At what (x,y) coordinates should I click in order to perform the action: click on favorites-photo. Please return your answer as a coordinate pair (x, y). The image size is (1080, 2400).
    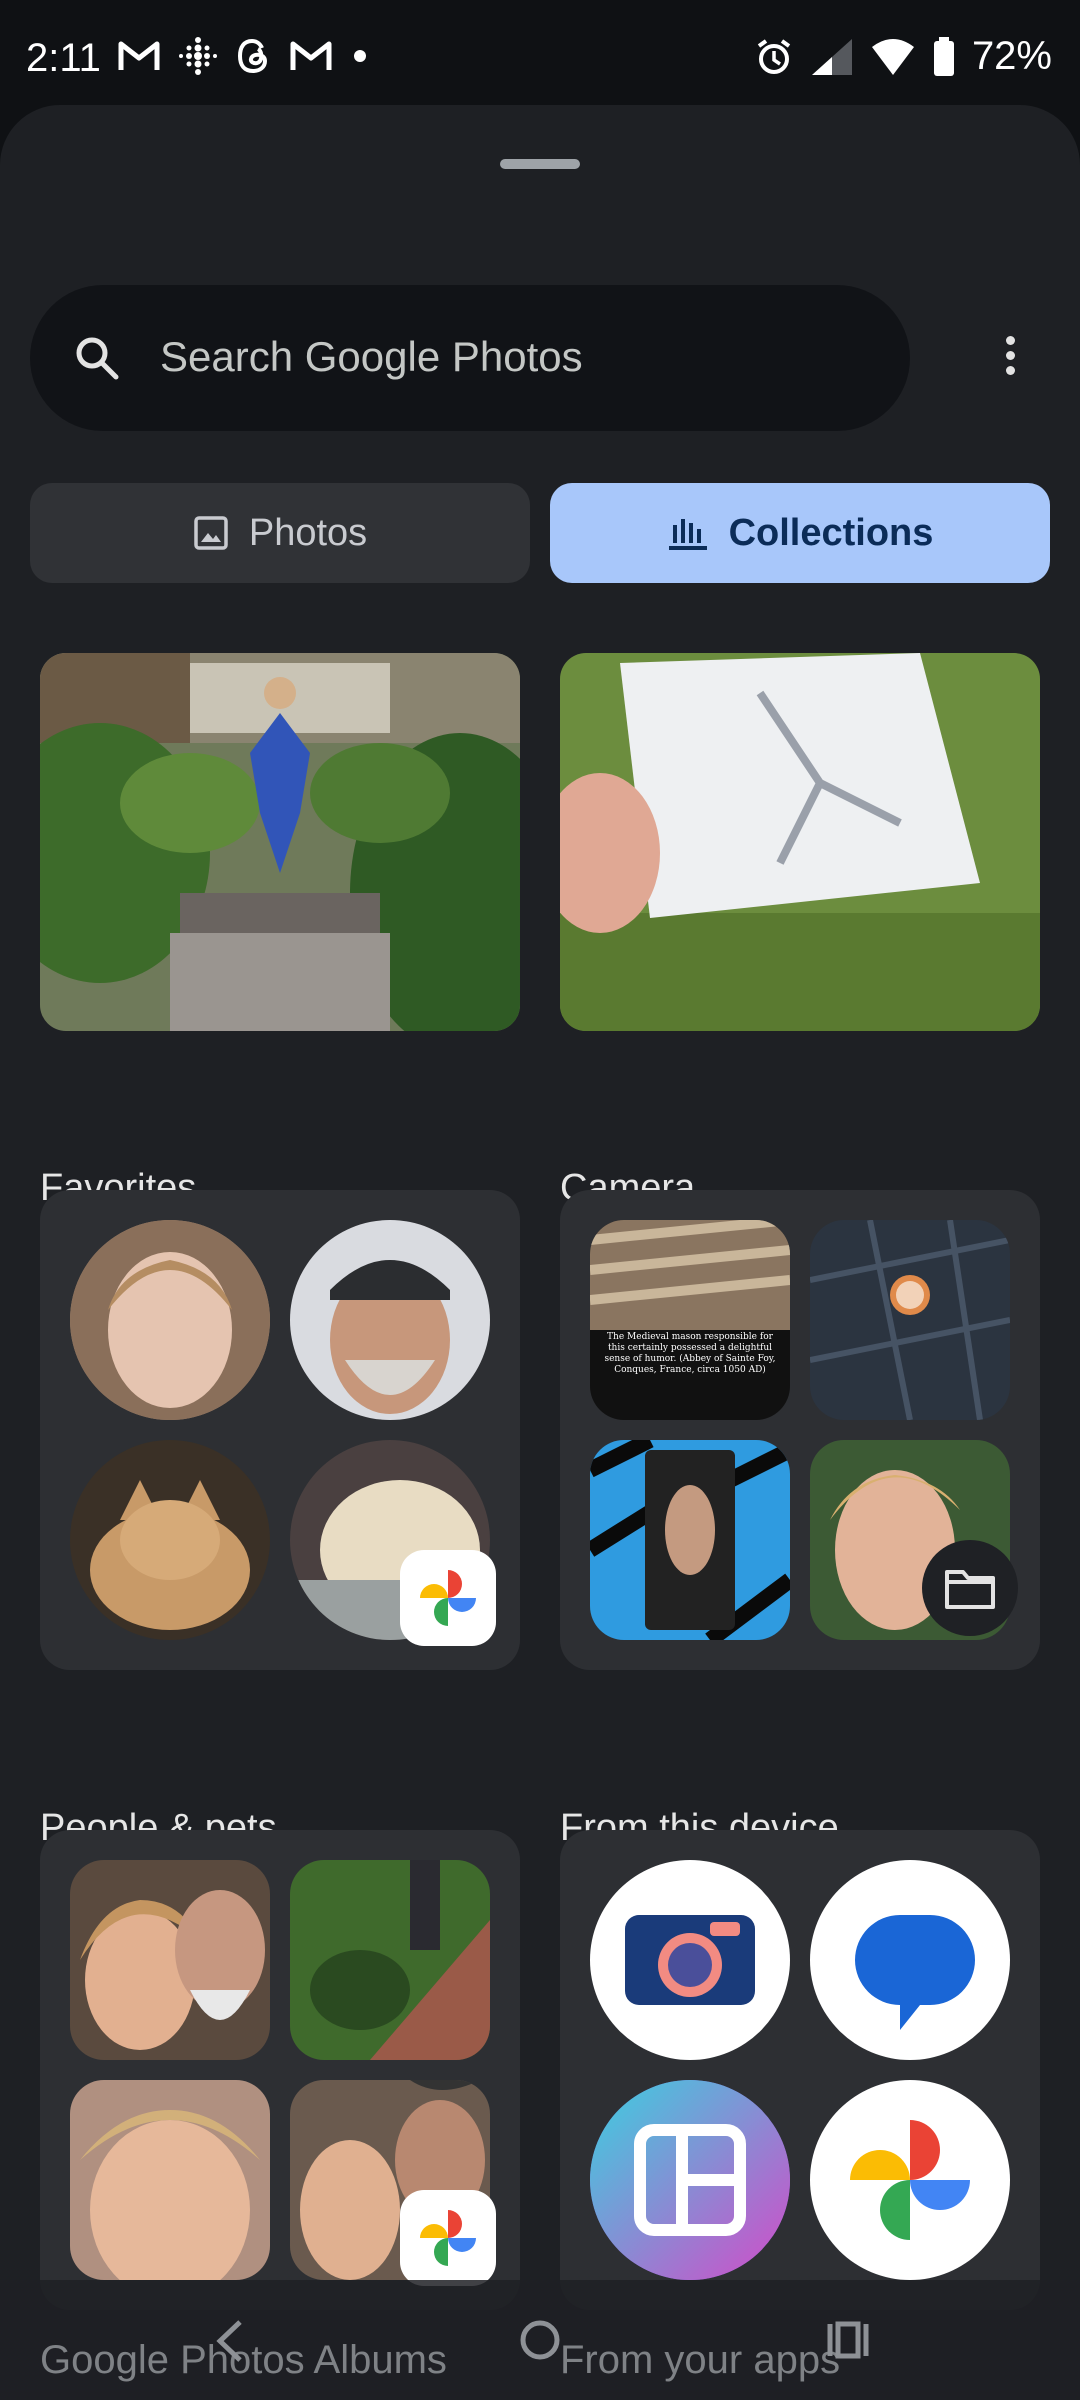
    Looking at the image, I should click on (280, 842).